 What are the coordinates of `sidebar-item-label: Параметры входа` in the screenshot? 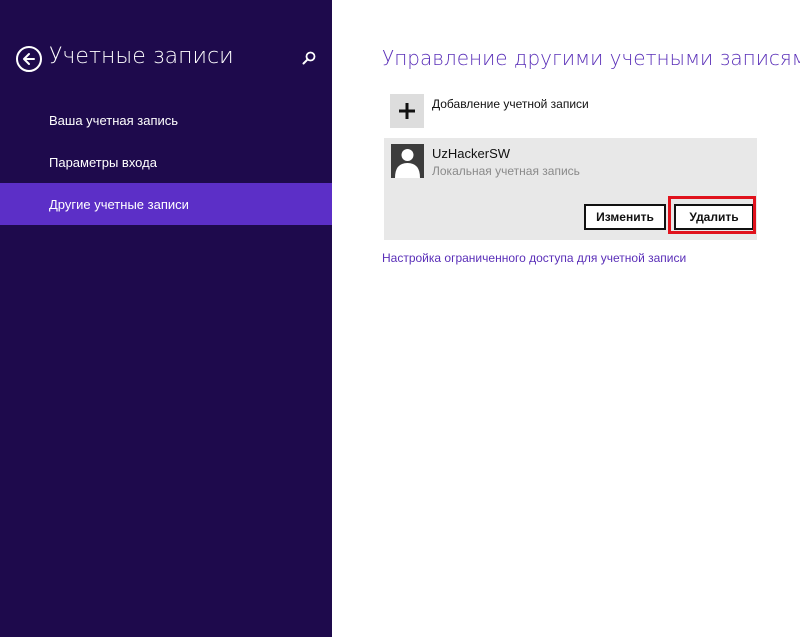 It's located at (103, 162).